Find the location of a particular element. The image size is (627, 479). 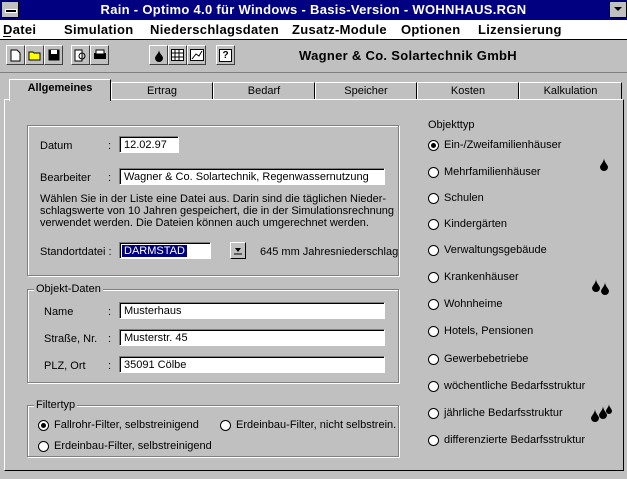

table-icon is located at coordinates (177, 55).